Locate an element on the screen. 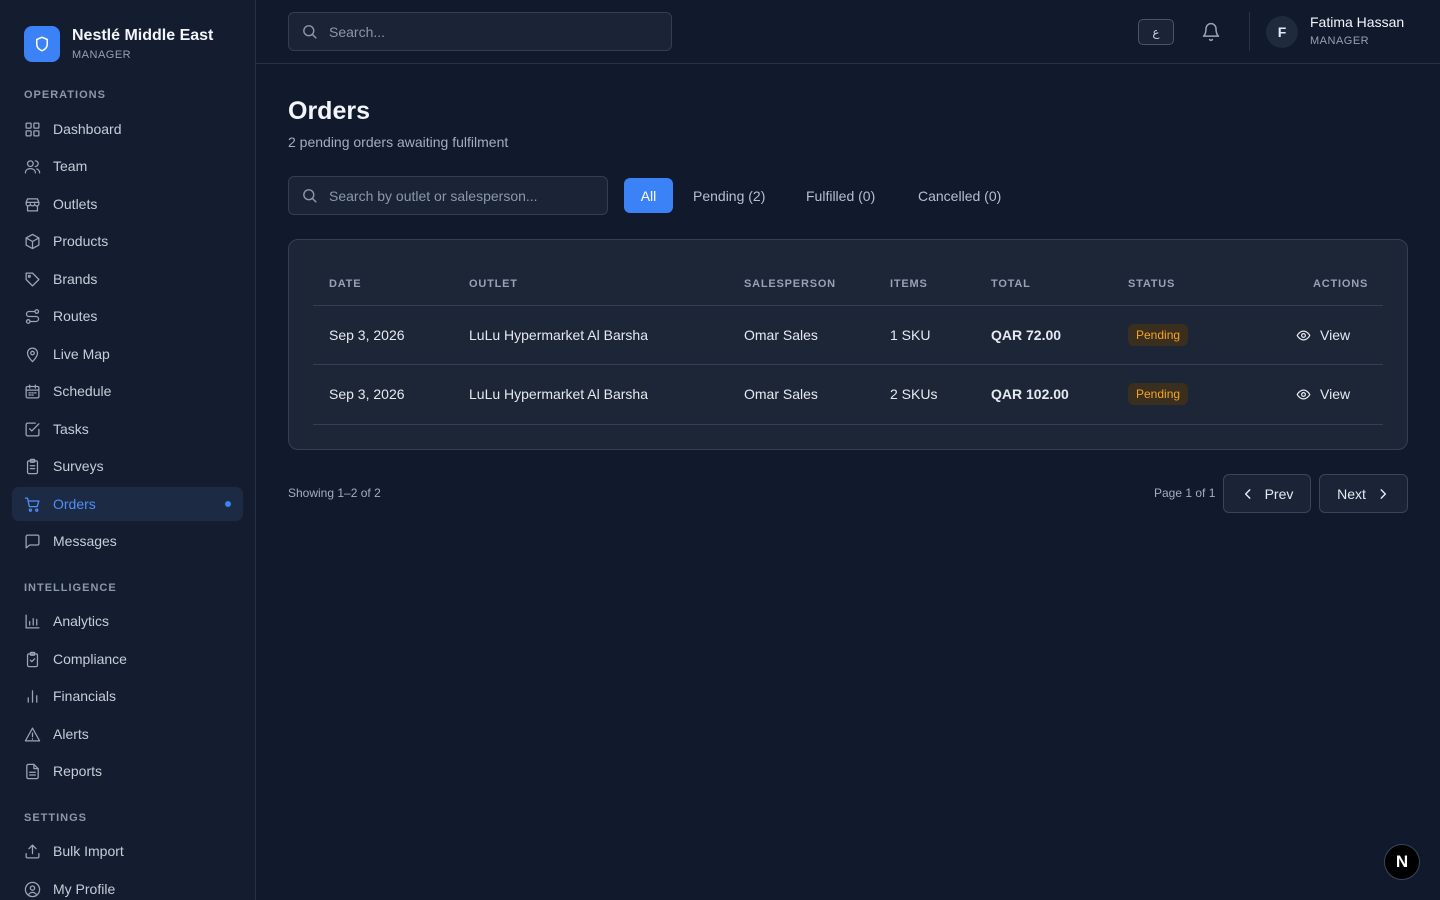 Image resolution: width=1440 pixels, height=900 pixels. order-search is located at coordinates (448, 195).